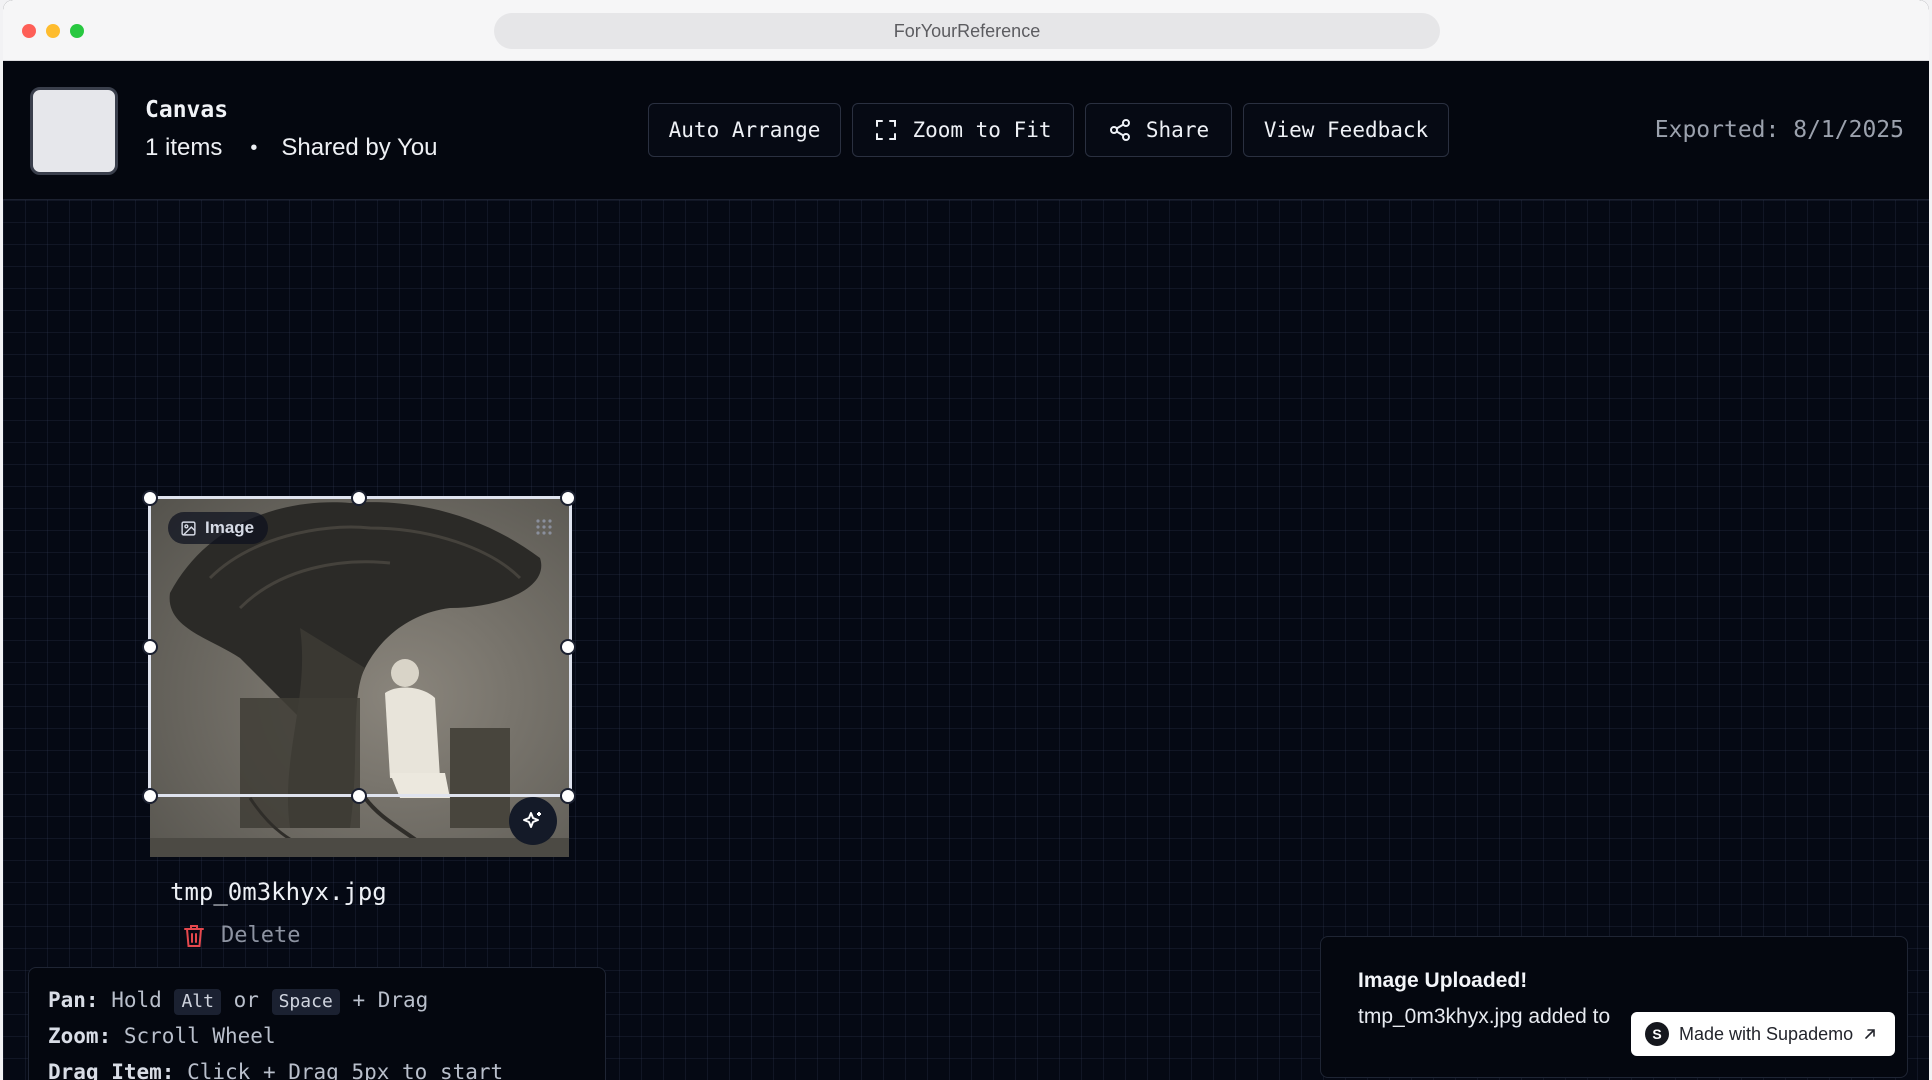 This screenshot has width=1932, height=1080. What do you see at coordinates (278, 892) in the screenshot?
I see `image-filename: tmp_0m3khyx.jpg` at bounding box center [278, 892].